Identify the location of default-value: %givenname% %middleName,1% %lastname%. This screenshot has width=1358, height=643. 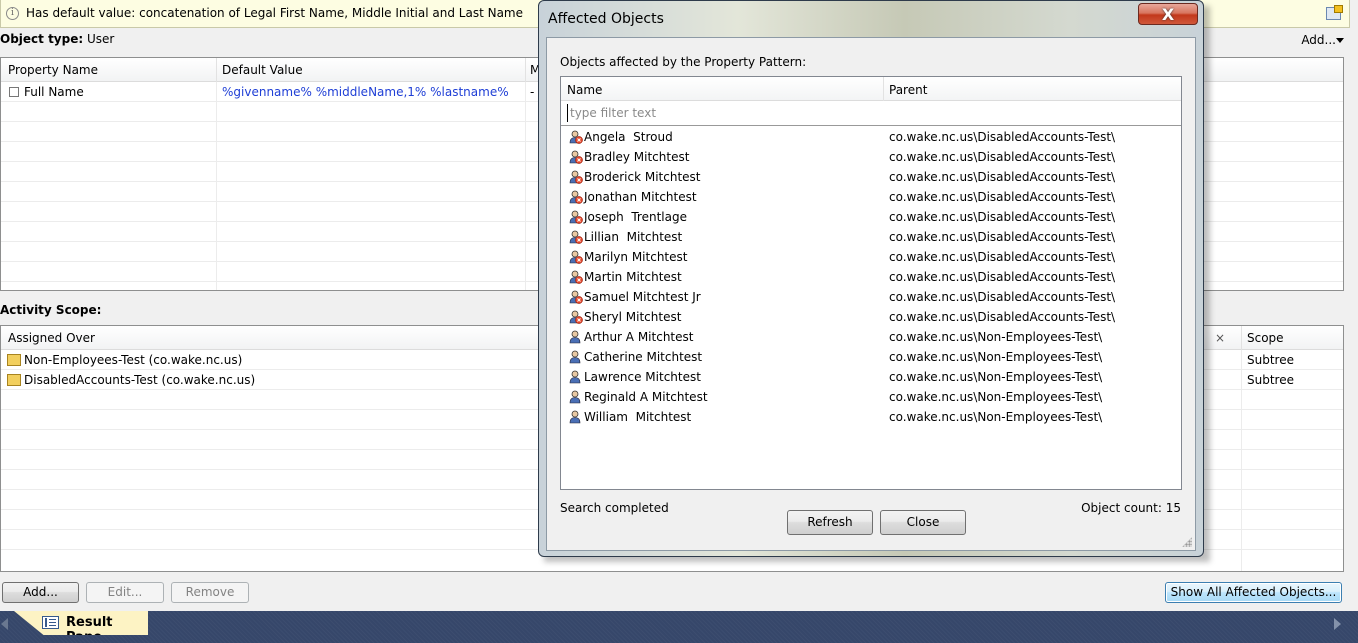
(365, 92).